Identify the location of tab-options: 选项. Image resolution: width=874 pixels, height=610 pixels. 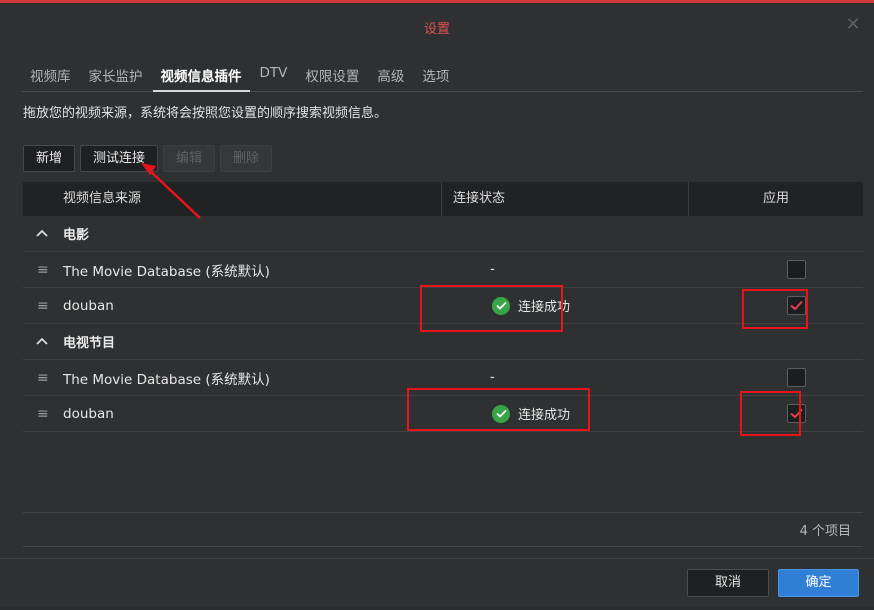
(435, 73).